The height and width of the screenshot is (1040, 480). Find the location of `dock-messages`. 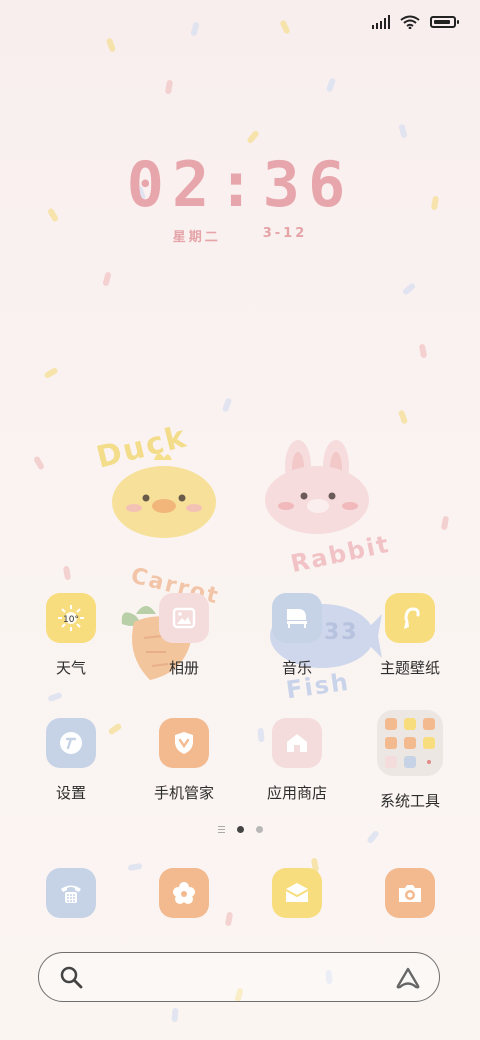

dock-messages is located at coordinates (297, 893).